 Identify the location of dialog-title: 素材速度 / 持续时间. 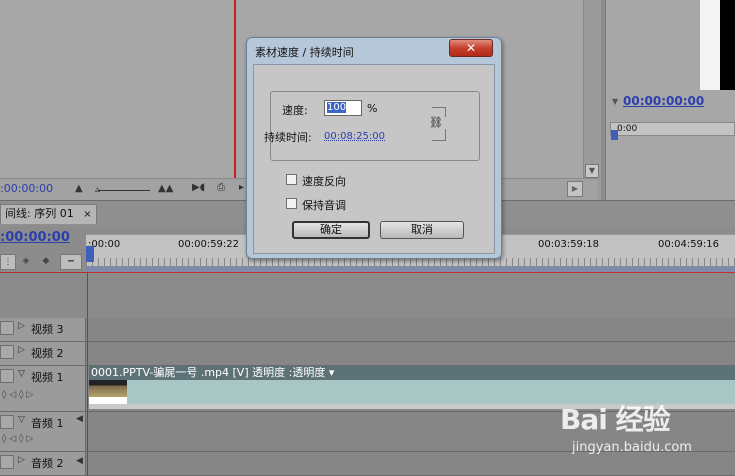
(304, 52).